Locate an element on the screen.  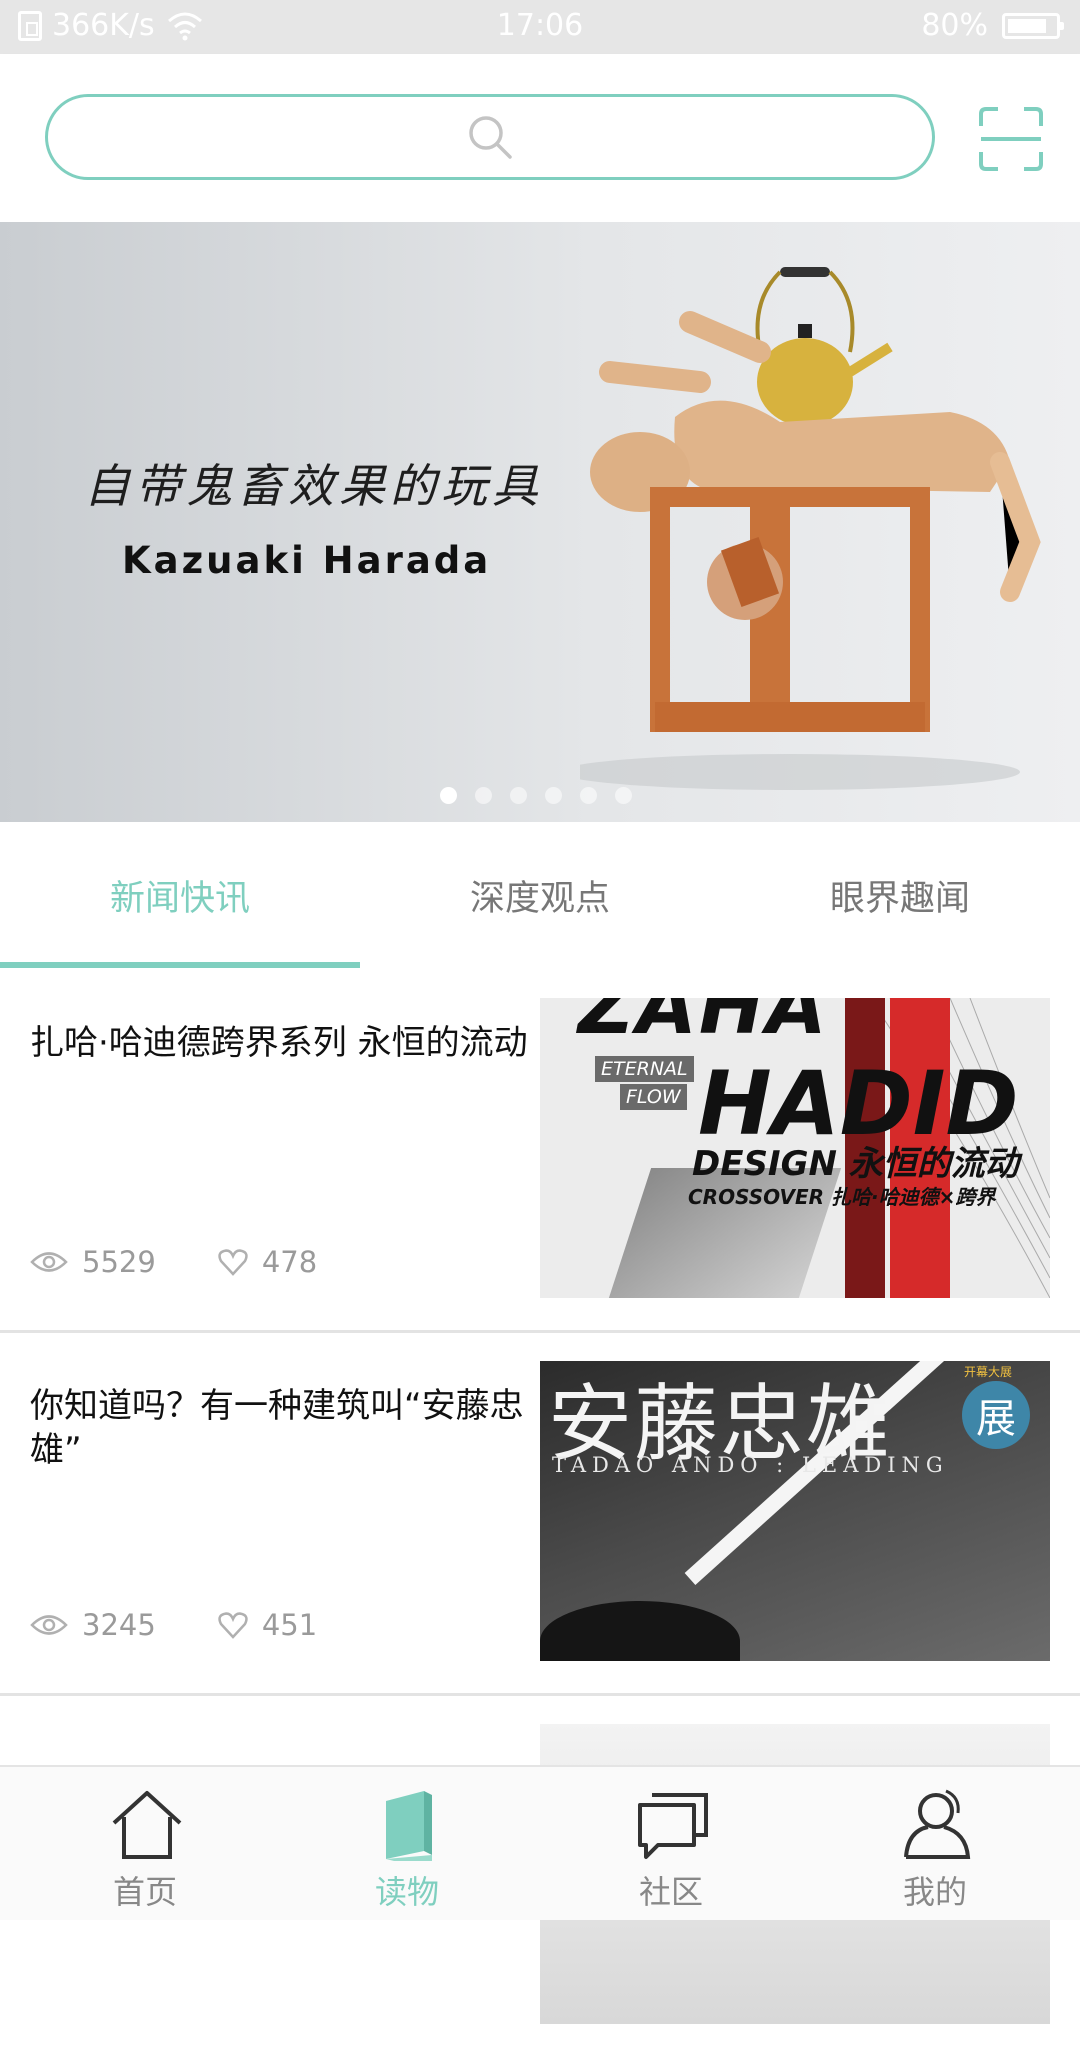
nav-community: 社区 is located at coordinates (671, 1844).